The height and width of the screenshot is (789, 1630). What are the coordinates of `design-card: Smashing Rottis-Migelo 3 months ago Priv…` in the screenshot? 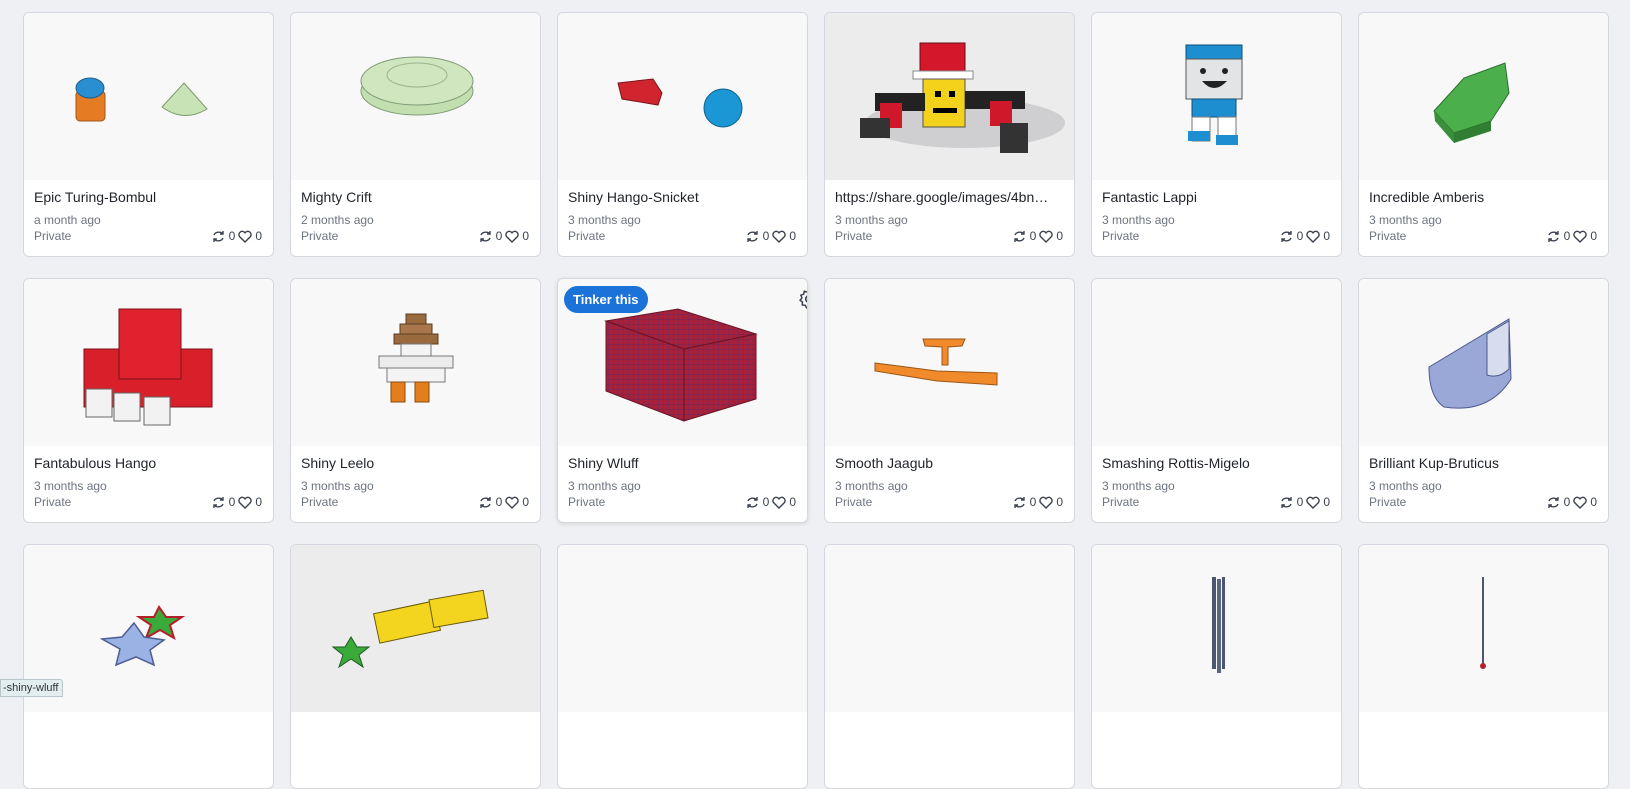 It's located at (1216, 400).